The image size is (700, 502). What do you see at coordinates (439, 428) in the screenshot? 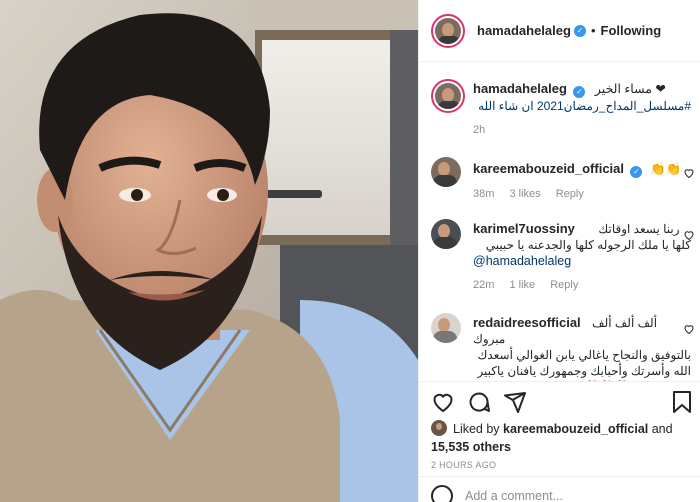
I see `liker-avatar` at bounding box center [439, 428].